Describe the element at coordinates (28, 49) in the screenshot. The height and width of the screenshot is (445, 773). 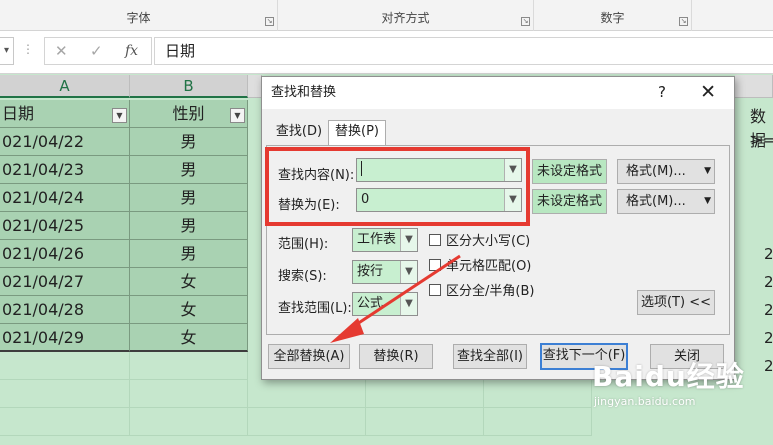
I see `formula-bar-grip-icon: ⋮` at that location.